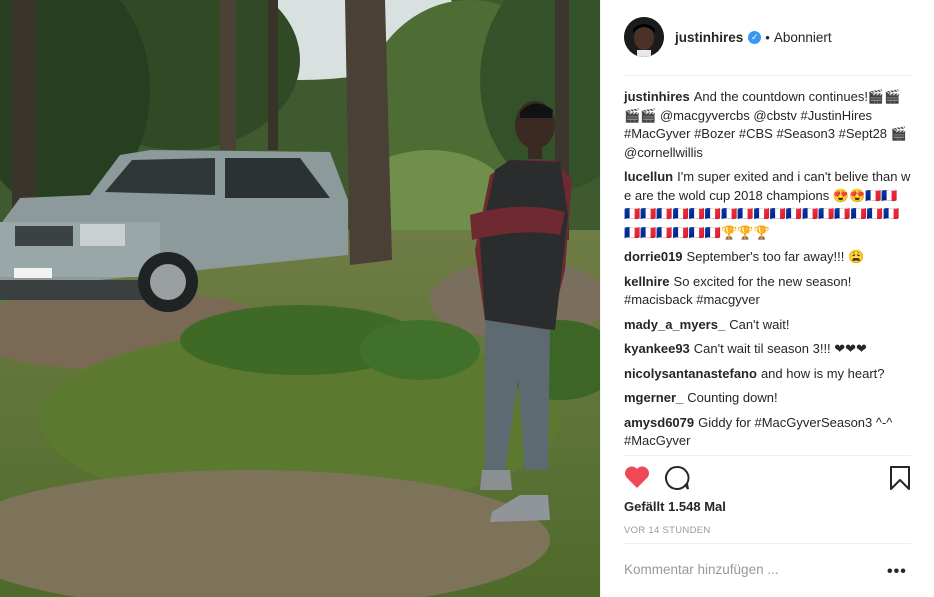 The height and width of the screenshot is (597, 934). What do you see at coordinates (657, 348) in the screenshot?
I see `comment-username: kyankee93` at bounding box center [657, 348].